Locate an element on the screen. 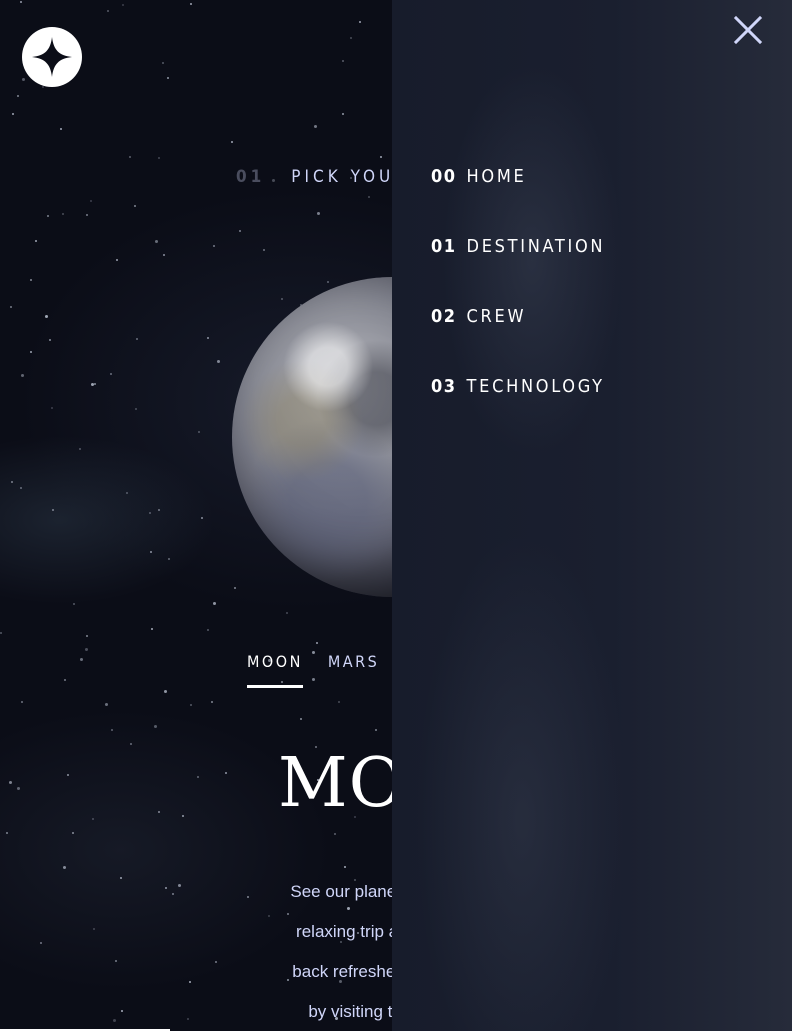  destination-title: MO is located at coordinates (342, 783).